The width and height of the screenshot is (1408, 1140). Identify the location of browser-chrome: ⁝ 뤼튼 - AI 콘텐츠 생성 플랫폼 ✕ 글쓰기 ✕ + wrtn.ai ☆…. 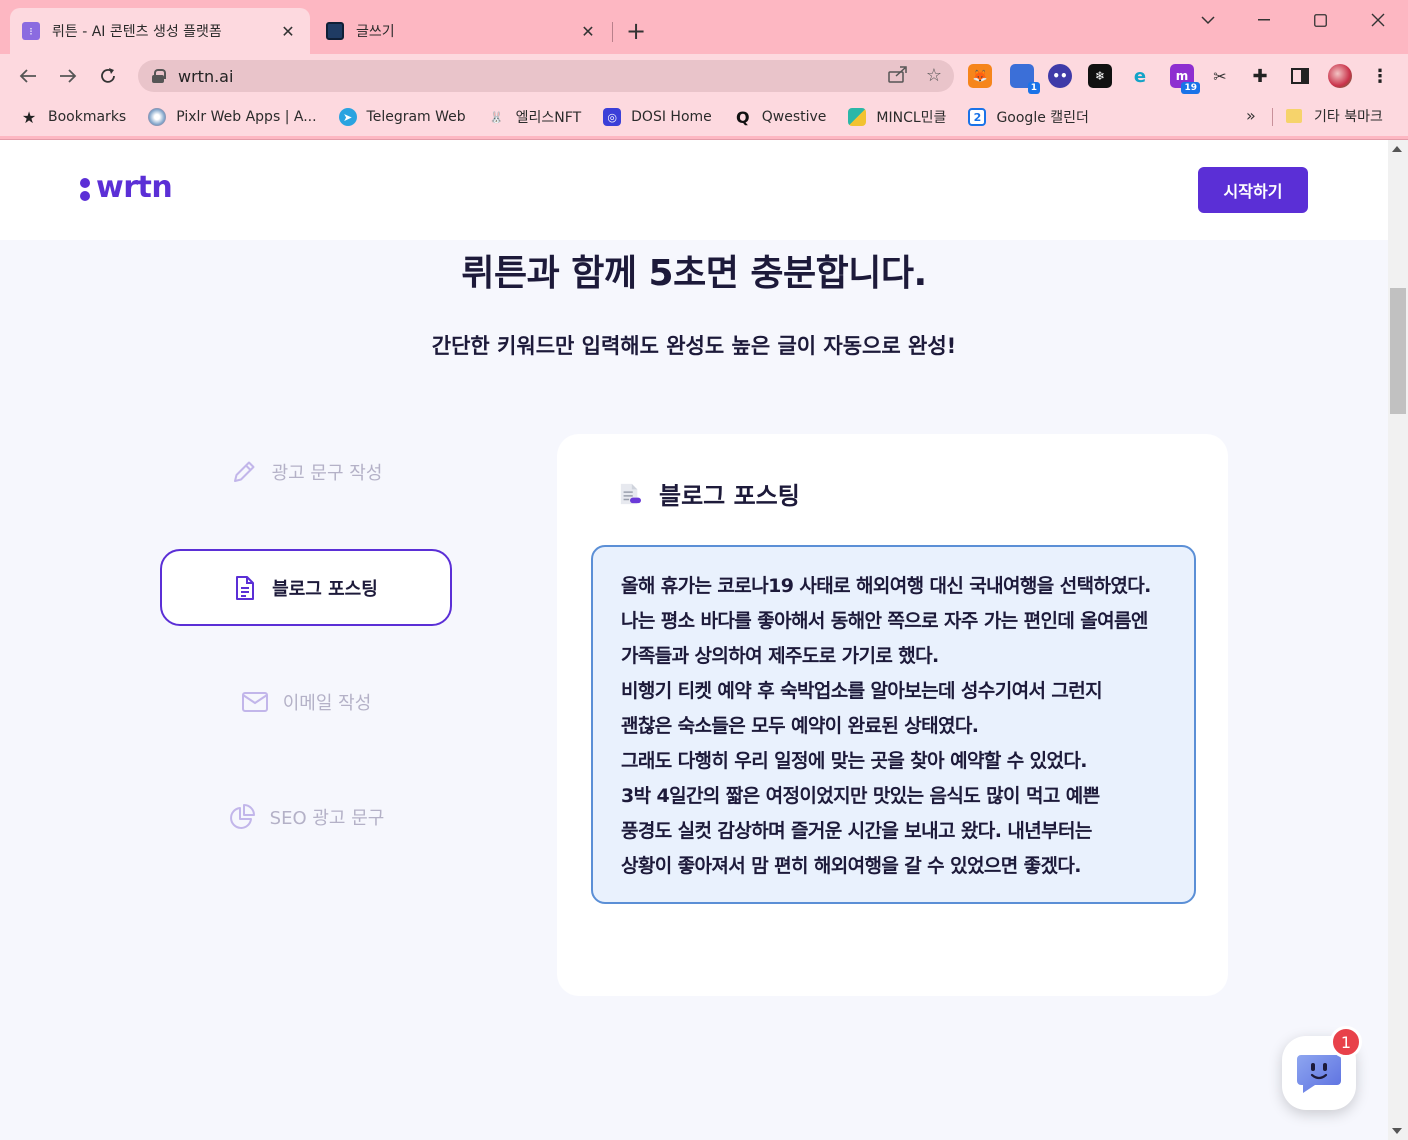
(704, 70).